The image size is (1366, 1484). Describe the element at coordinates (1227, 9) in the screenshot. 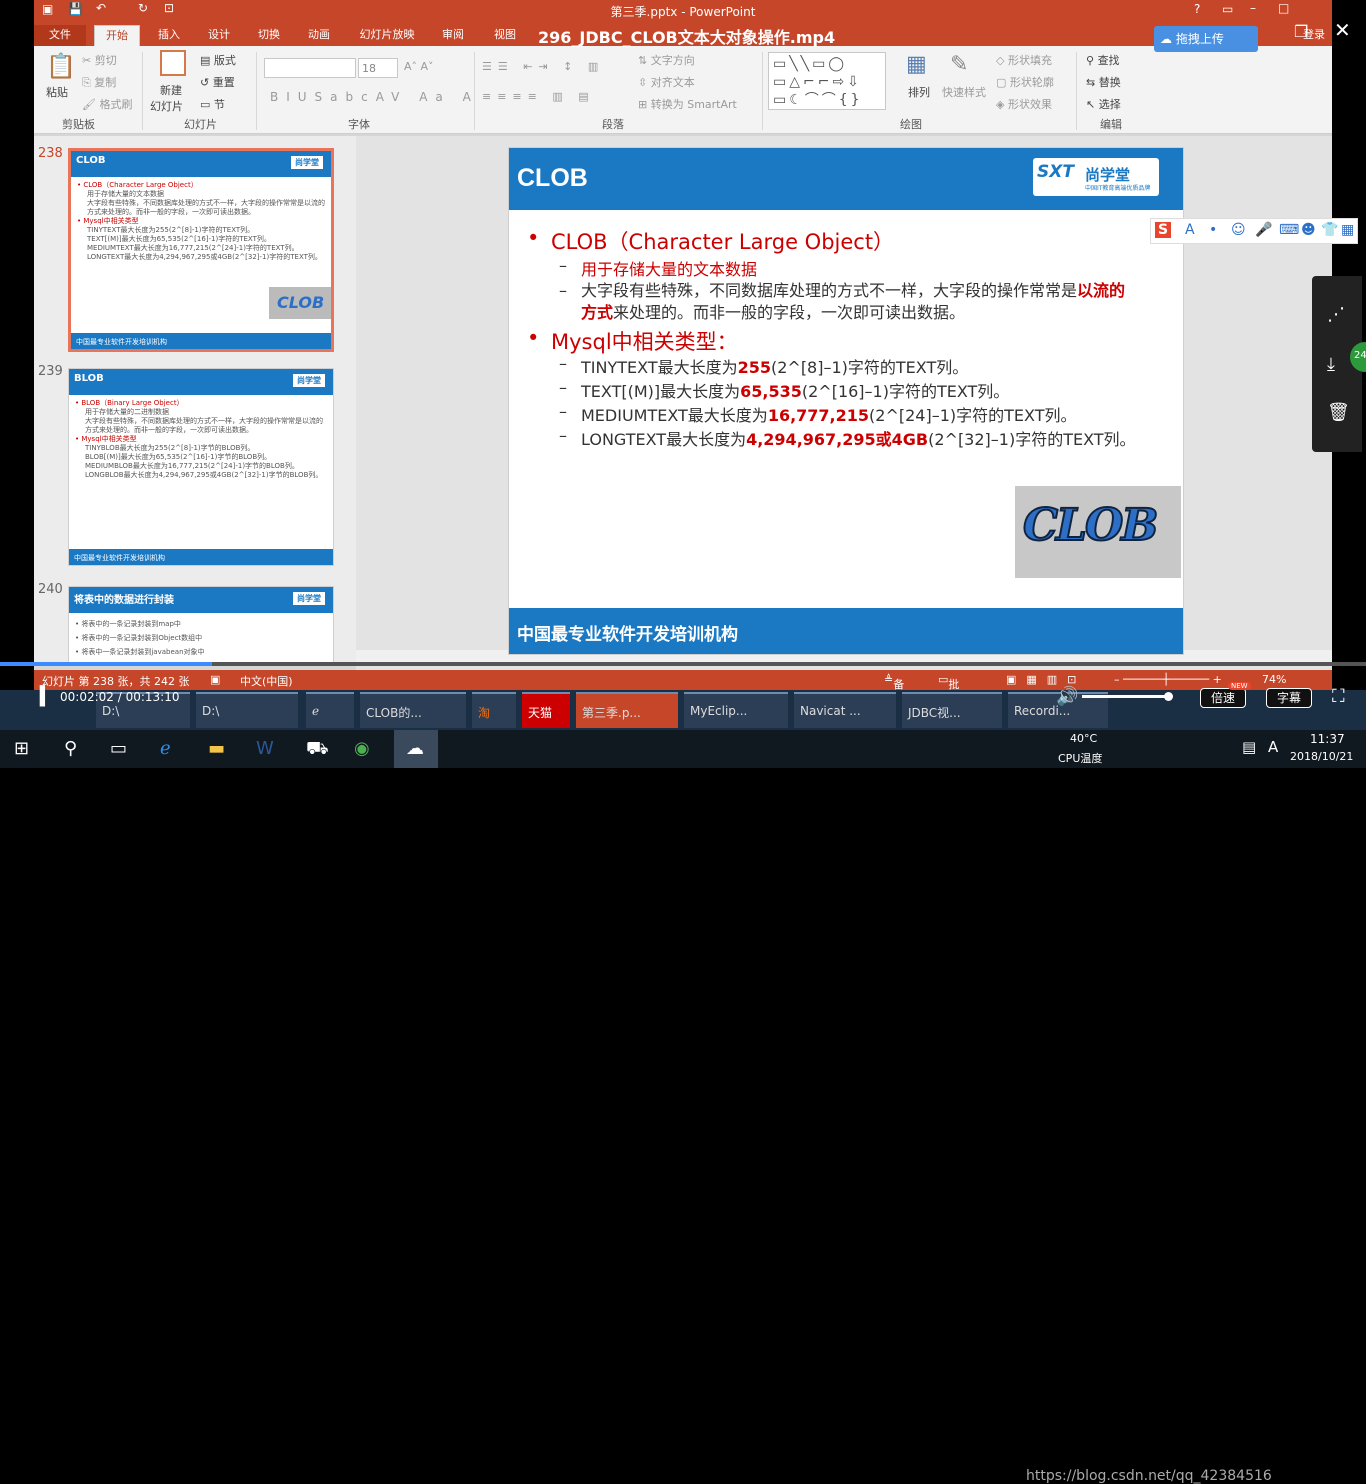

I see `ribbon-options-icon: ▭` at that location.